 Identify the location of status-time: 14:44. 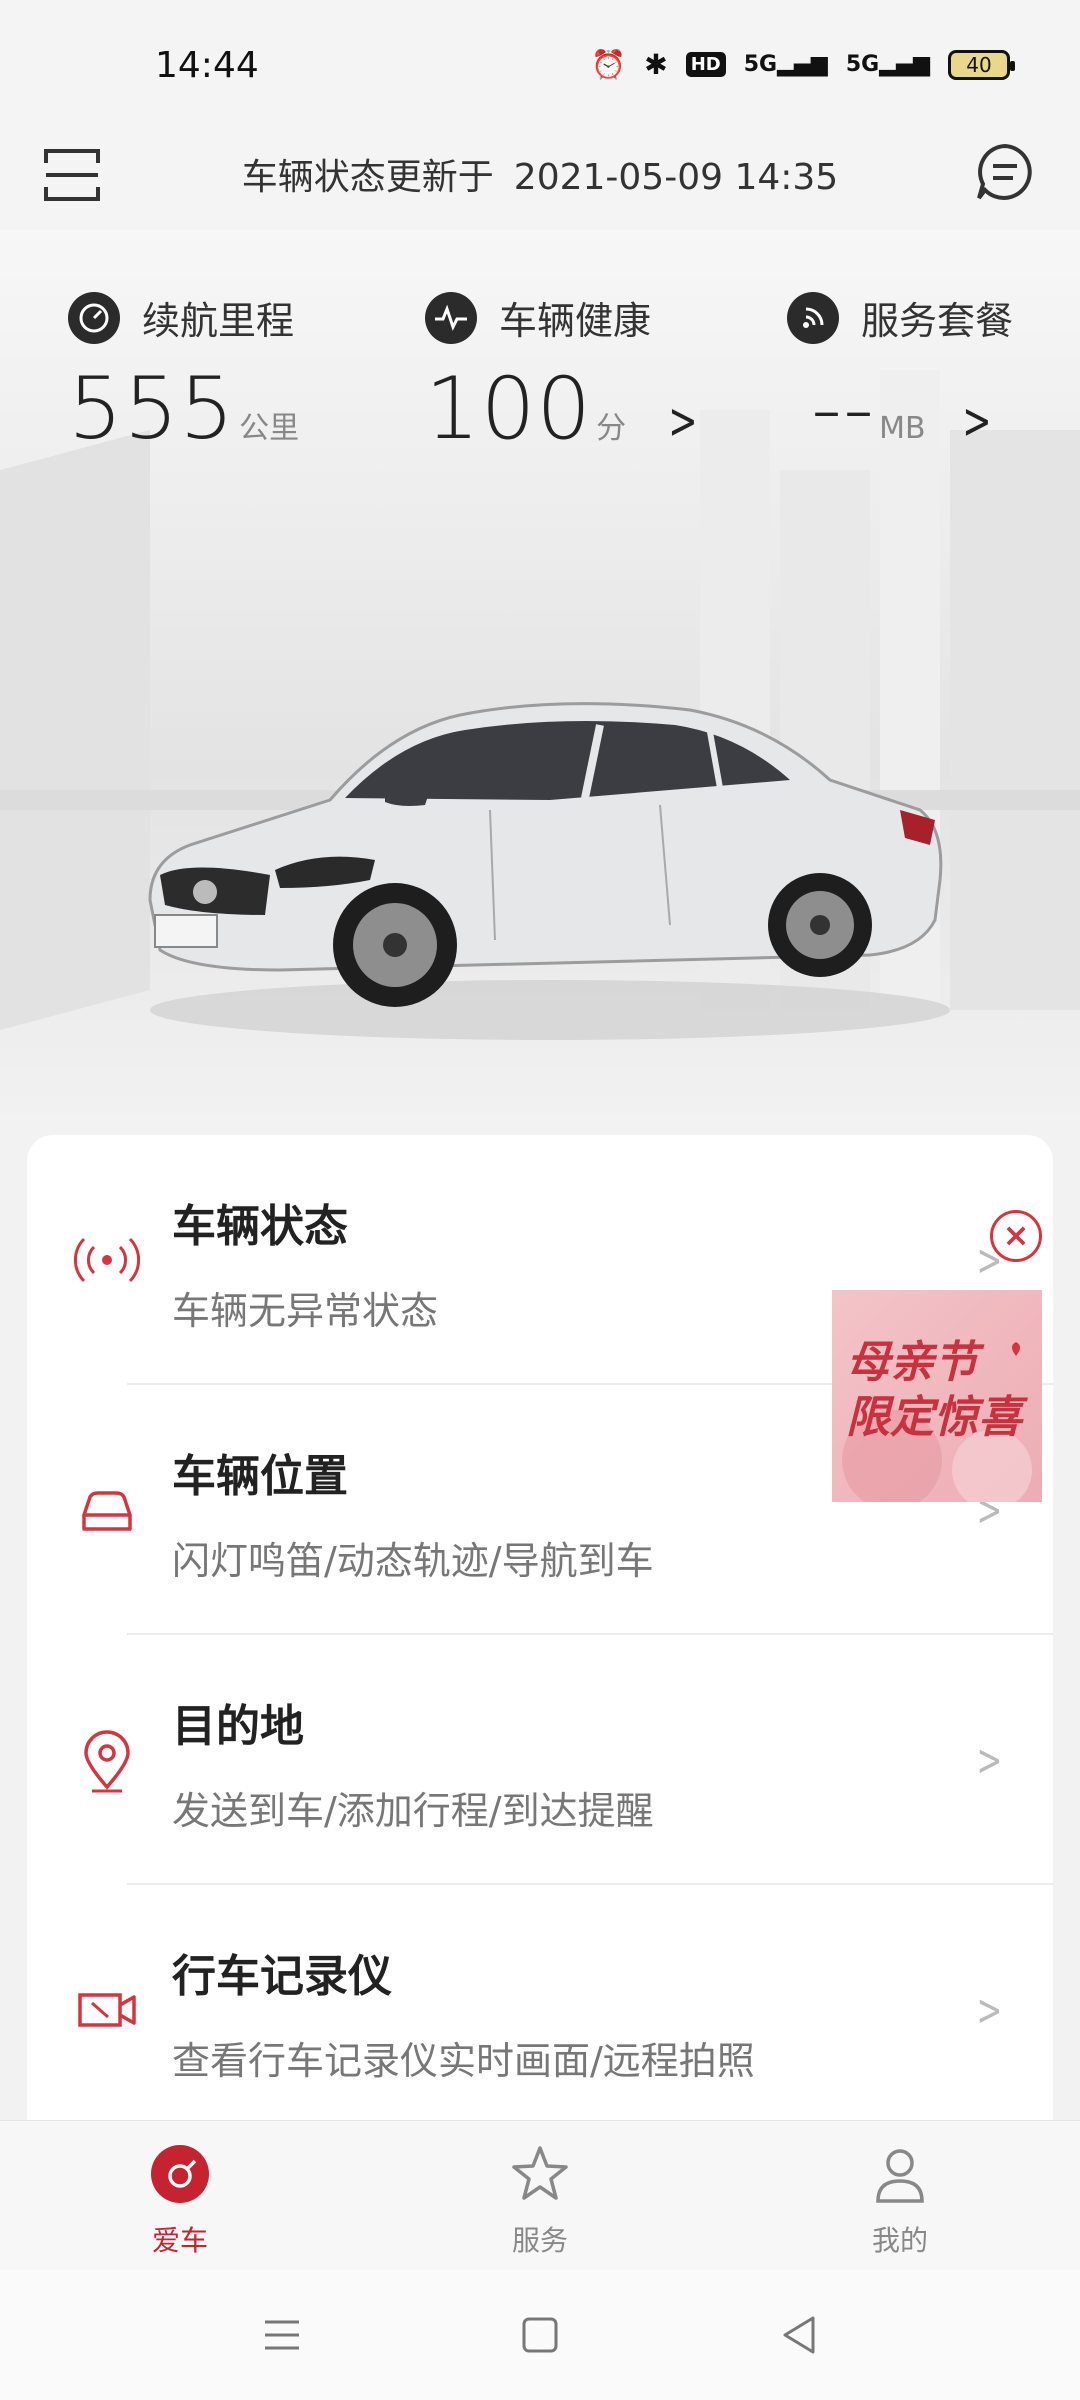
(207, 65).